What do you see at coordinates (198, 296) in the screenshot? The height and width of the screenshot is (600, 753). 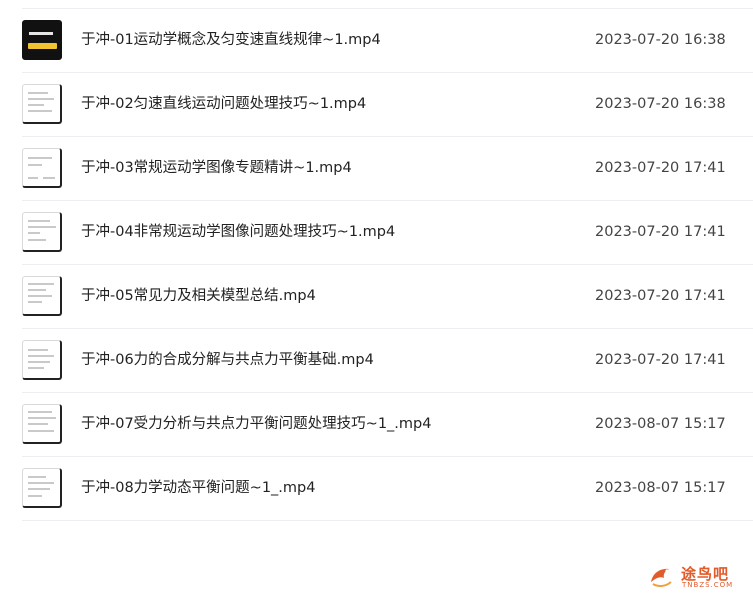 I see `file-name: 于冲-05常见力及相关模型总结.mp4` at bounding box center [198, 296].